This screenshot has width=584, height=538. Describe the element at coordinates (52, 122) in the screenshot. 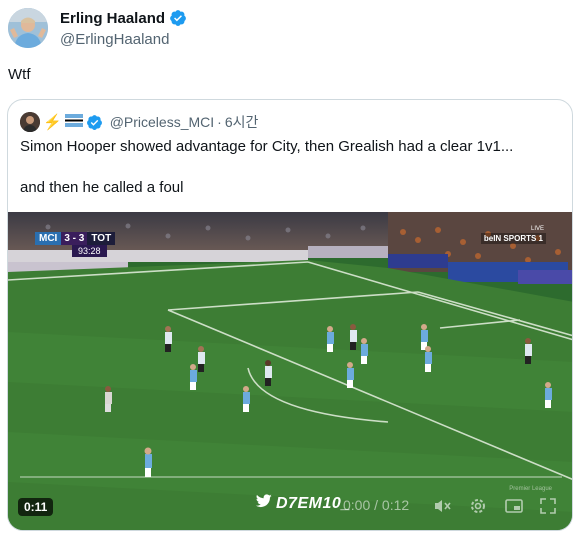

I see `lightning-emoji: ⚡` at that location.